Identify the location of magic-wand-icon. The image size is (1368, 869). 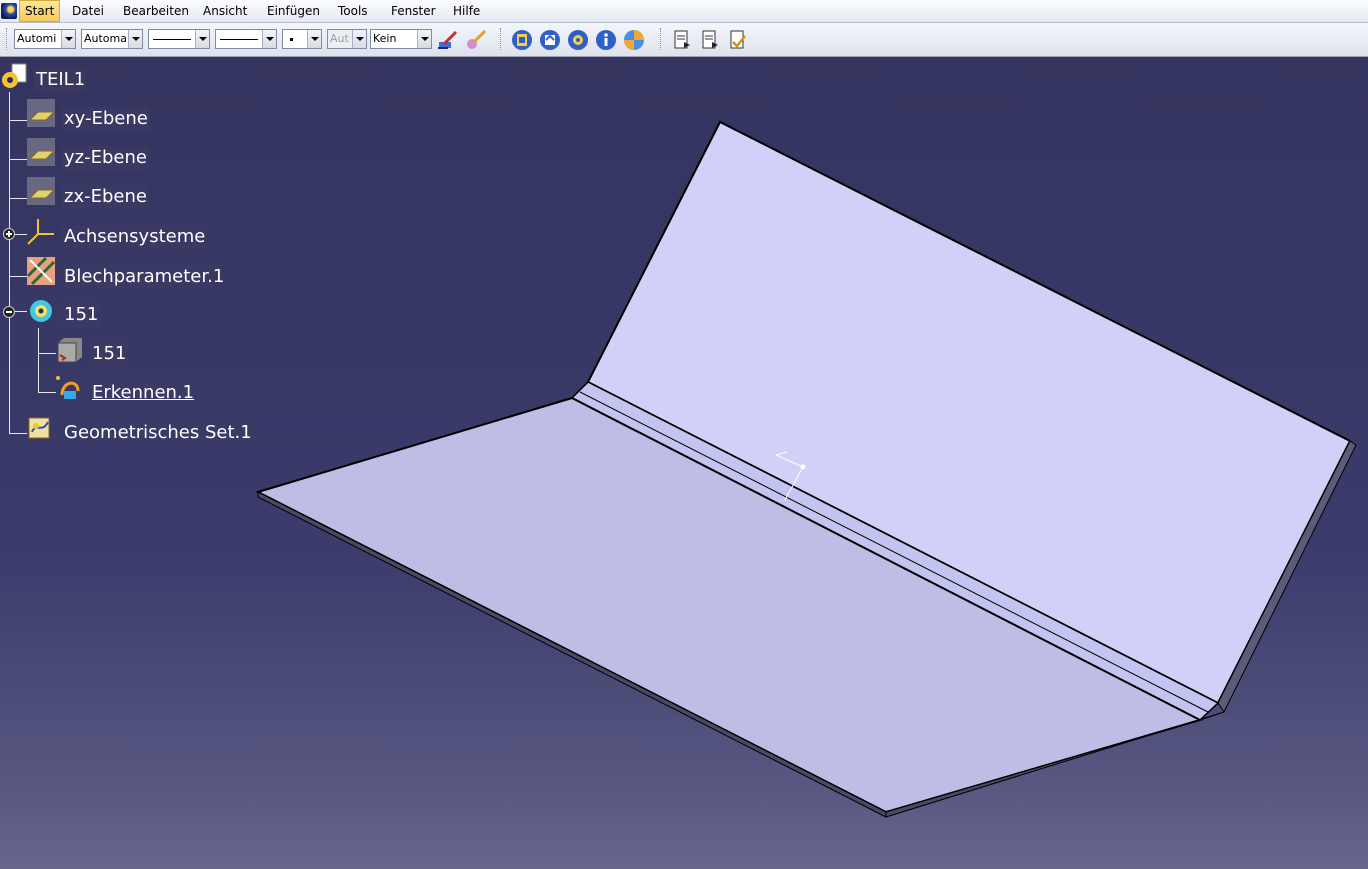
(477, 39).